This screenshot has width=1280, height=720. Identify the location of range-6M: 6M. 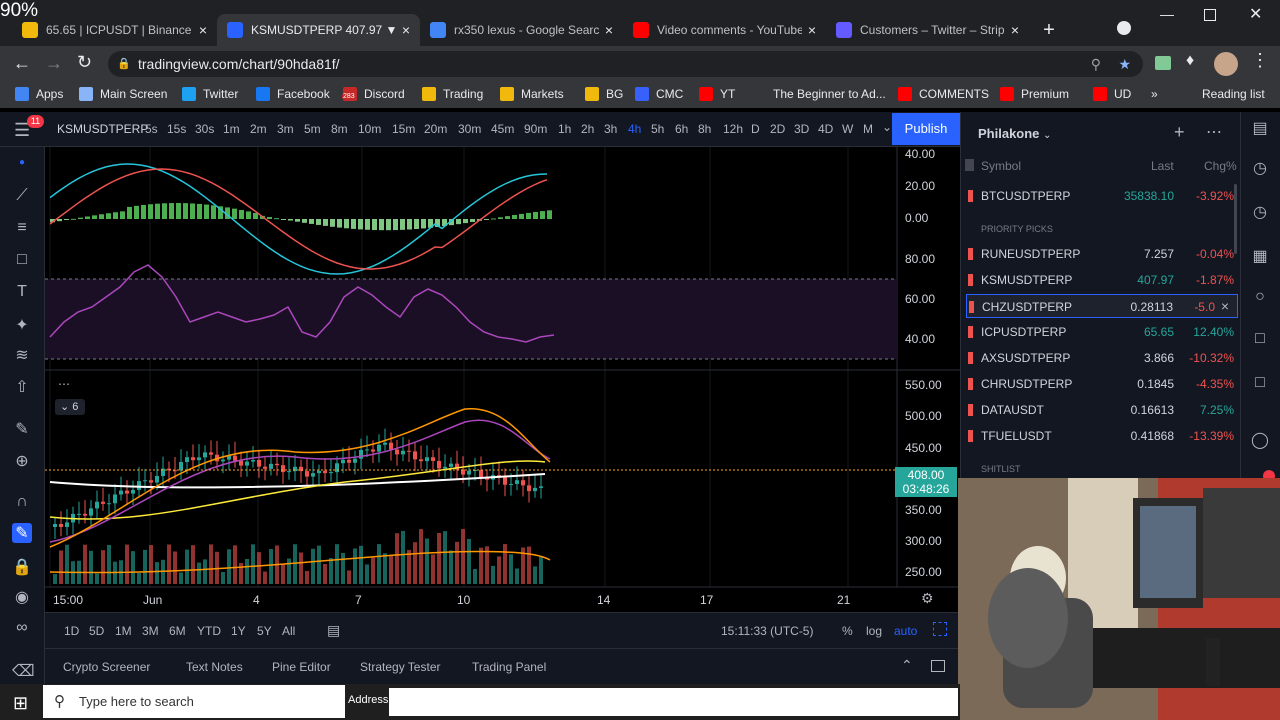
(177, 631).